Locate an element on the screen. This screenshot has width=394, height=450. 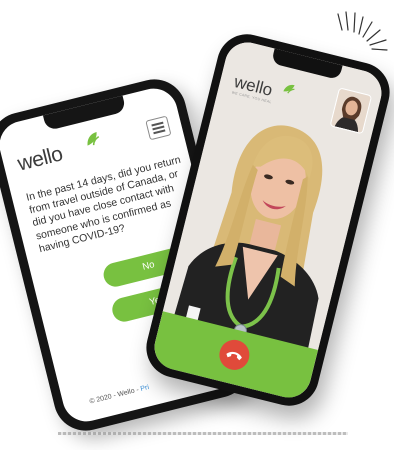
ground-shadow is located at coordinates (203, 433).